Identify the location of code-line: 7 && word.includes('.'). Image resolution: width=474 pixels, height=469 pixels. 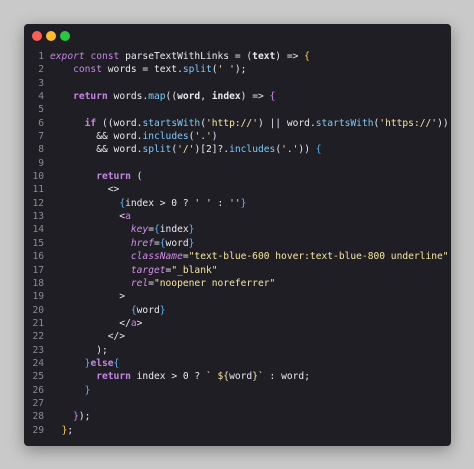
(237, 136).